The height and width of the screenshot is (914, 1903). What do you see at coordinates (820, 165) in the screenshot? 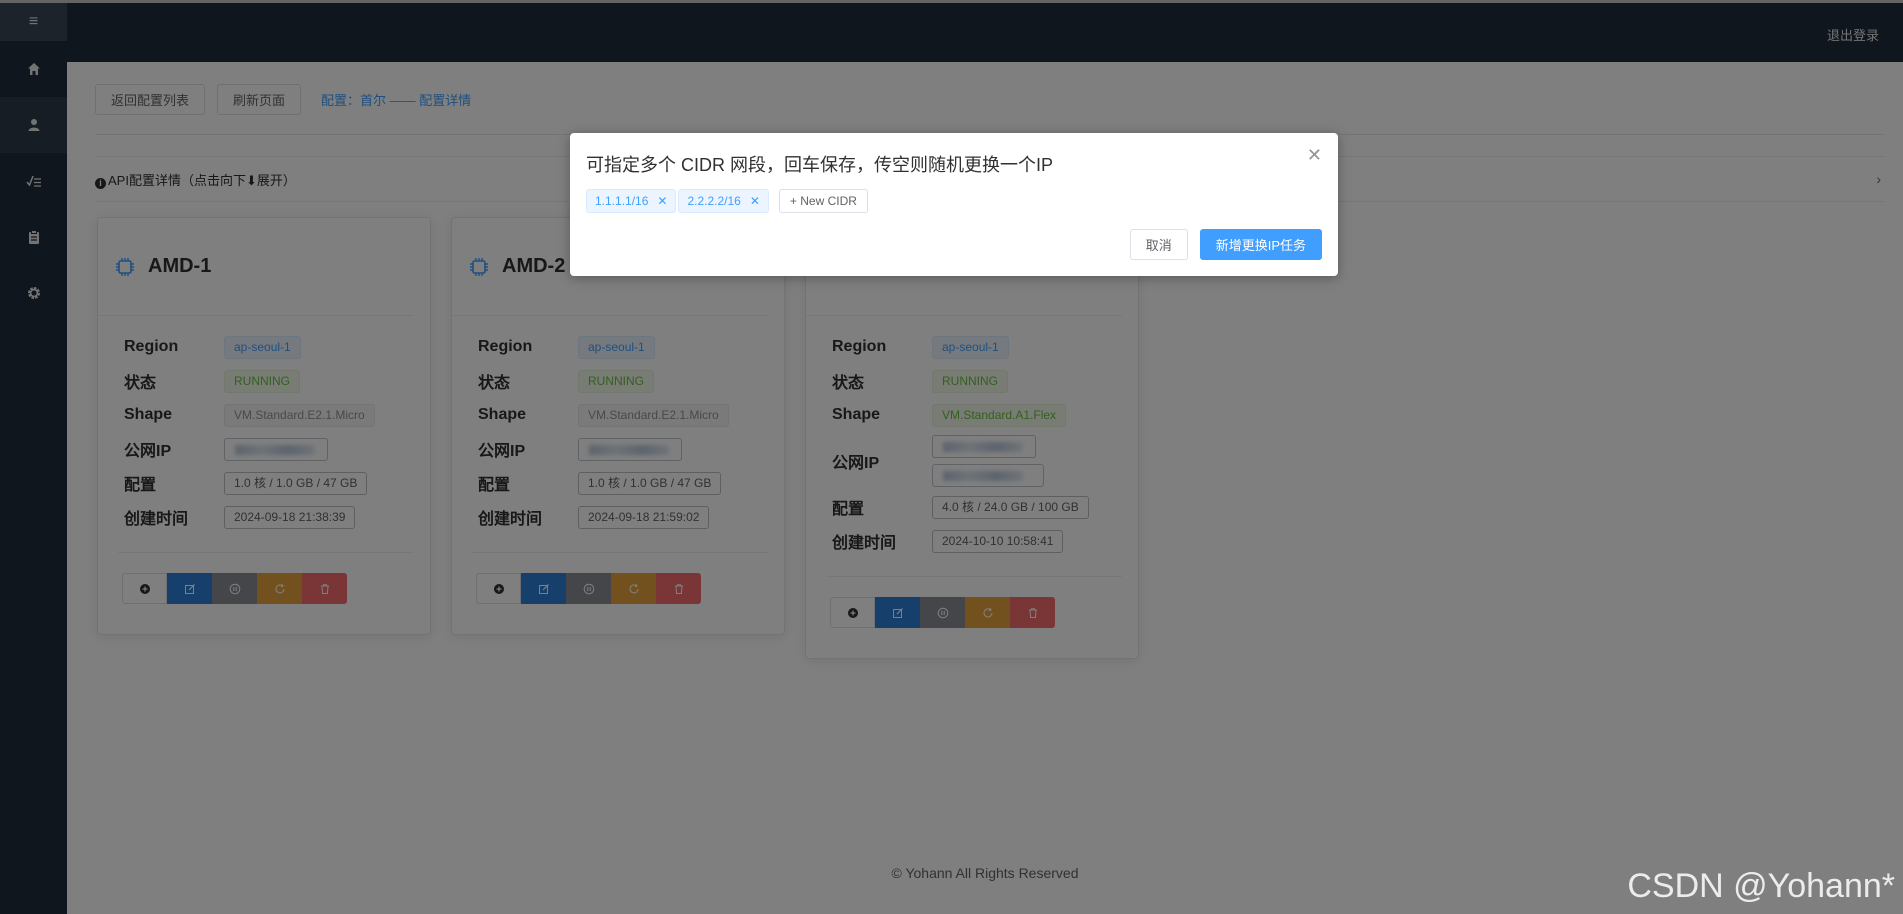
I see `dialog-title: 可指定多个 CIDR 网段，回车保存，传空则随机更换一个IP` at bounding box center [820, 165].